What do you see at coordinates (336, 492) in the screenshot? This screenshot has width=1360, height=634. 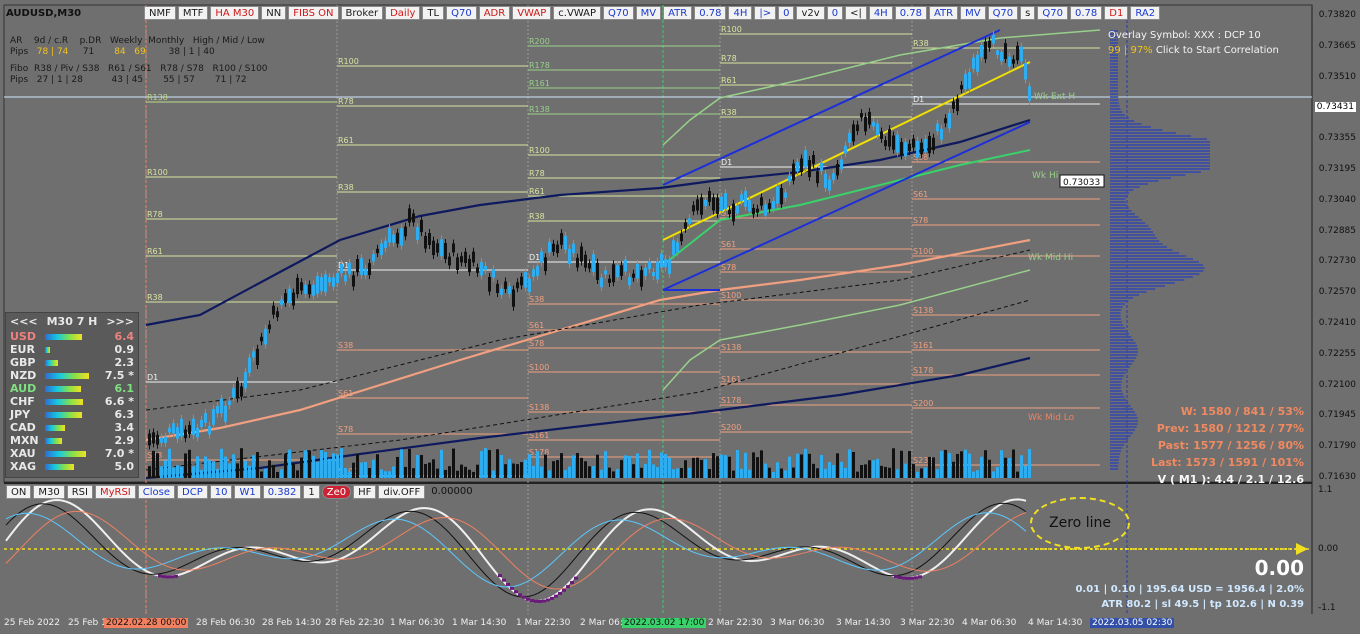 I see `toolbar-button-ze0: Ze0` at bounding box center [336, 492].